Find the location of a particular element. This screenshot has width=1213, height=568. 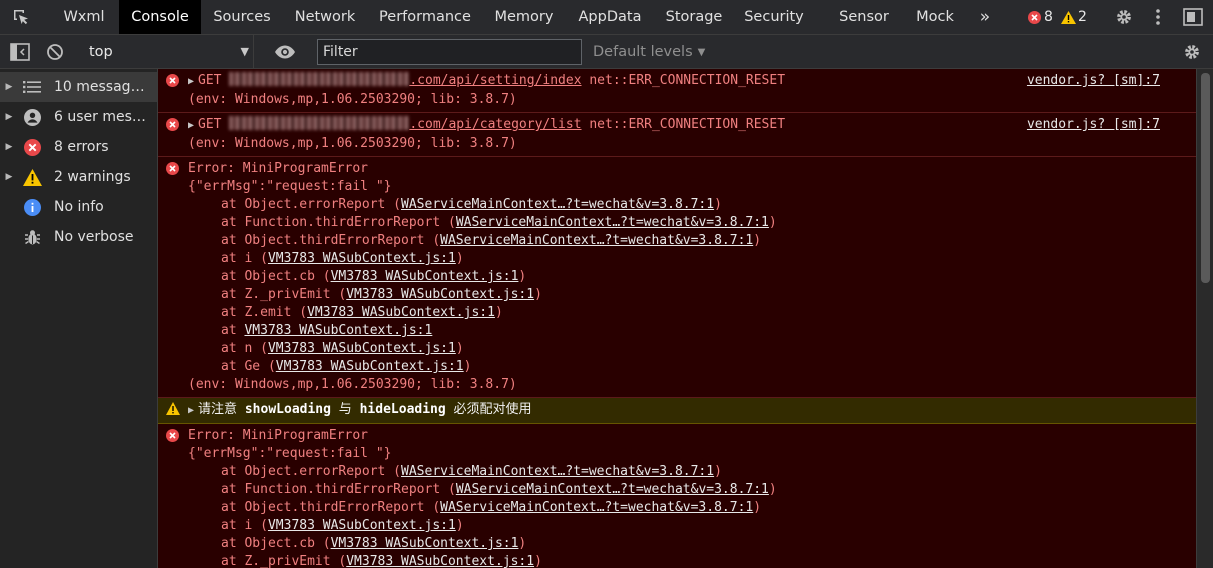

tab-memory: Memory is located at coordinates (524, 17).